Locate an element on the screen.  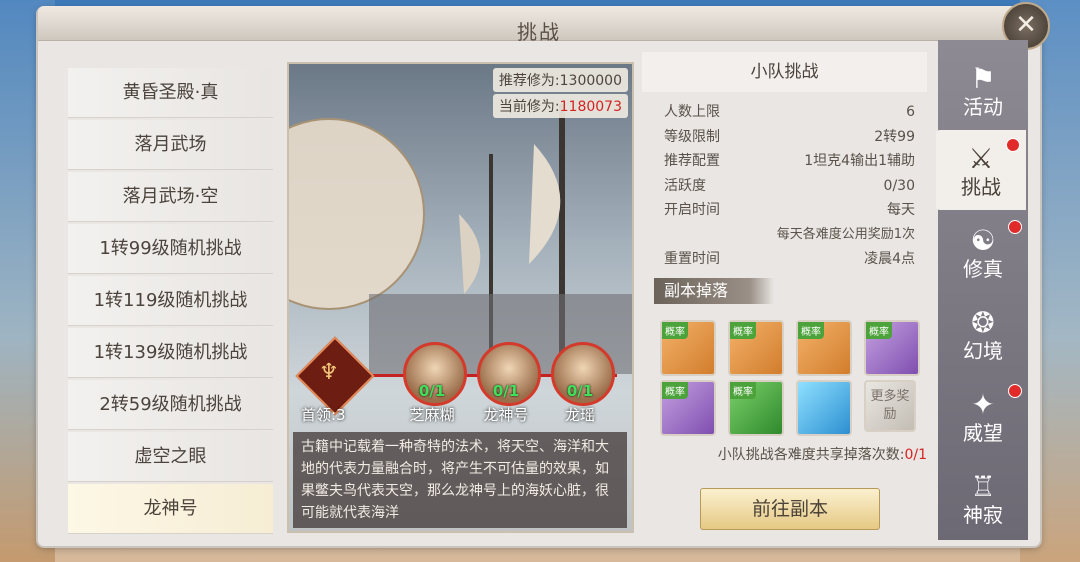
info-row: 活跃度 0/30 is located at coordinates (784, 186).